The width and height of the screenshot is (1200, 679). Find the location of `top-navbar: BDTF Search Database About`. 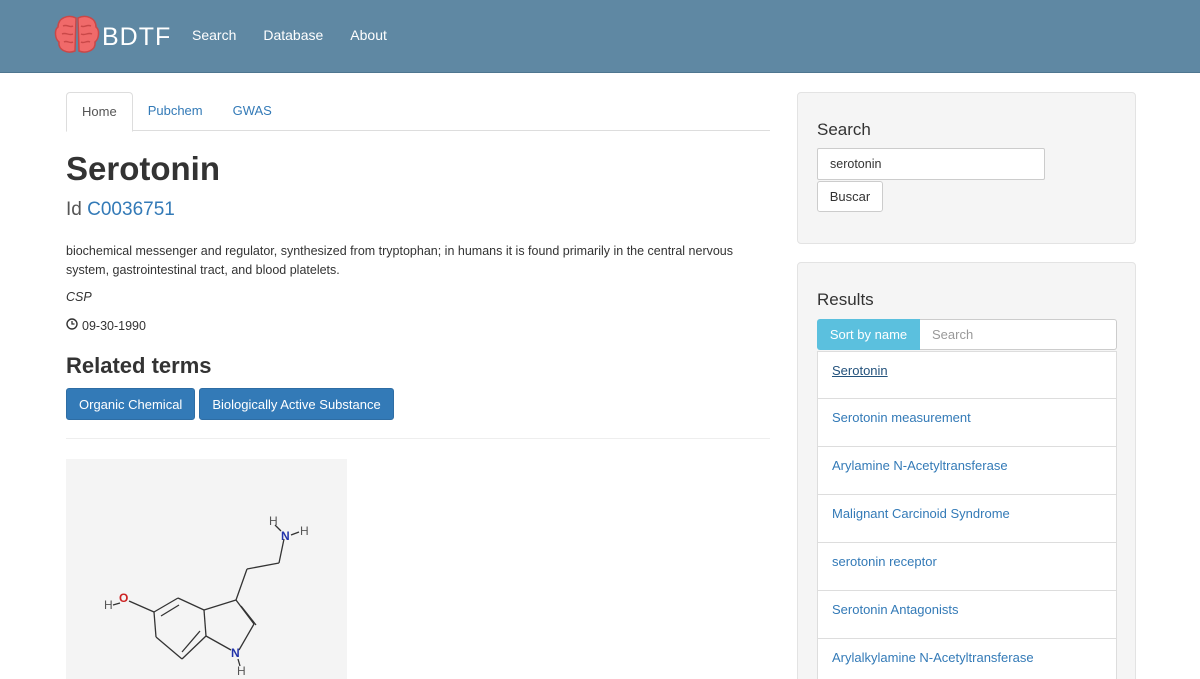

top-navbar: BDTF Search Database About is located at coordinates (600, 36).